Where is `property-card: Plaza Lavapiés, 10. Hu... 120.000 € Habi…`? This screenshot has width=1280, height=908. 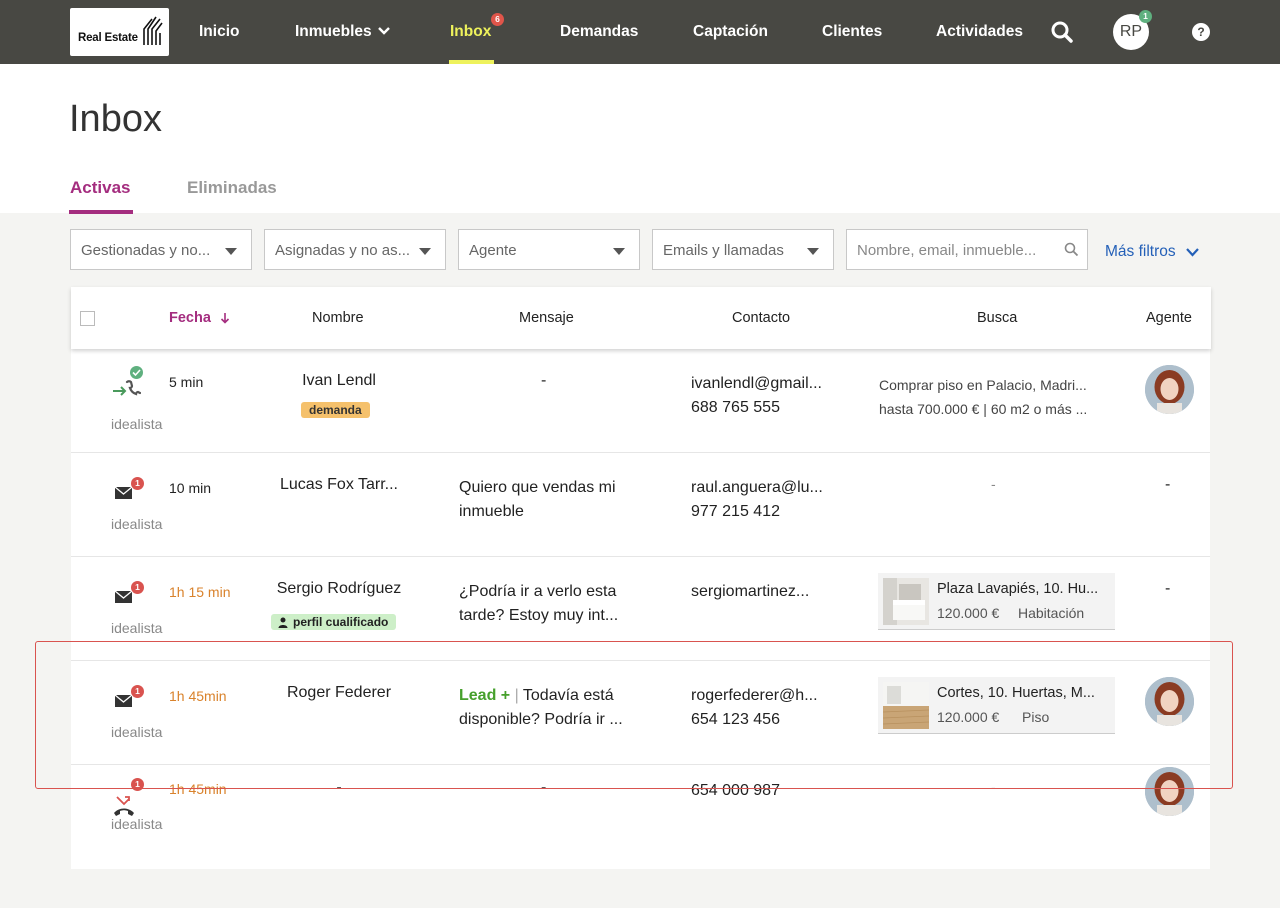
property-card: Plaza Lavapiés, 10. Hu... 120.000 € Habi… is located at coordinates (996, 601).